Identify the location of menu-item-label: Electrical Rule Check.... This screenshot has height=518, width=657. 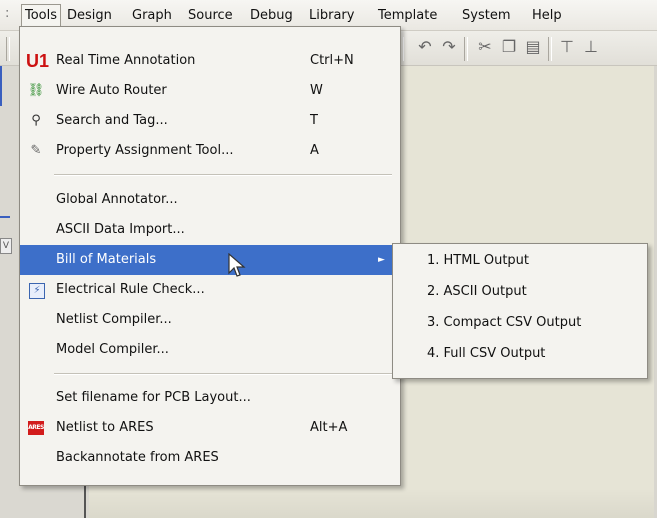
(130, 289).